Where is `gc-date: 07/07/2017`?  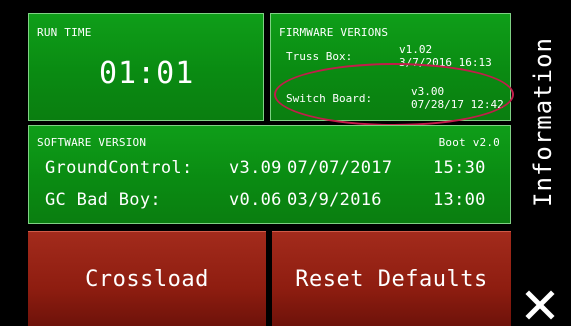
gc-date: 07/07/2017 is located at coordinates (340, 168).